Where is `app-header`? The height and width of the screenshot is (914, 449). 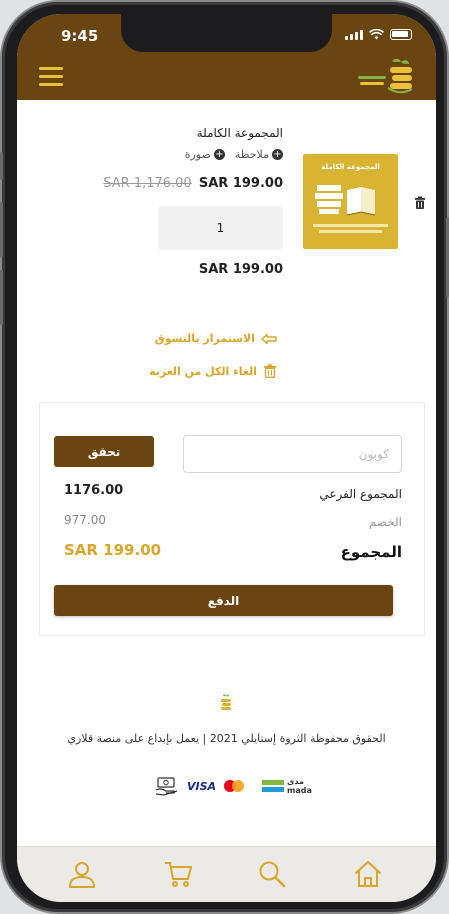 app-header is located at coordinates (226, 77).